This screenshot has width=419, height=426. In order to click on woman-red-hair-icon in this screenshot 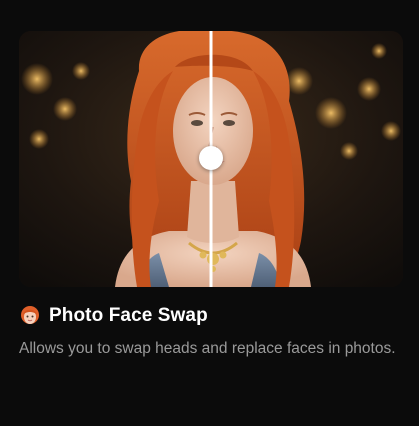, I will do `click(30, 315)`.